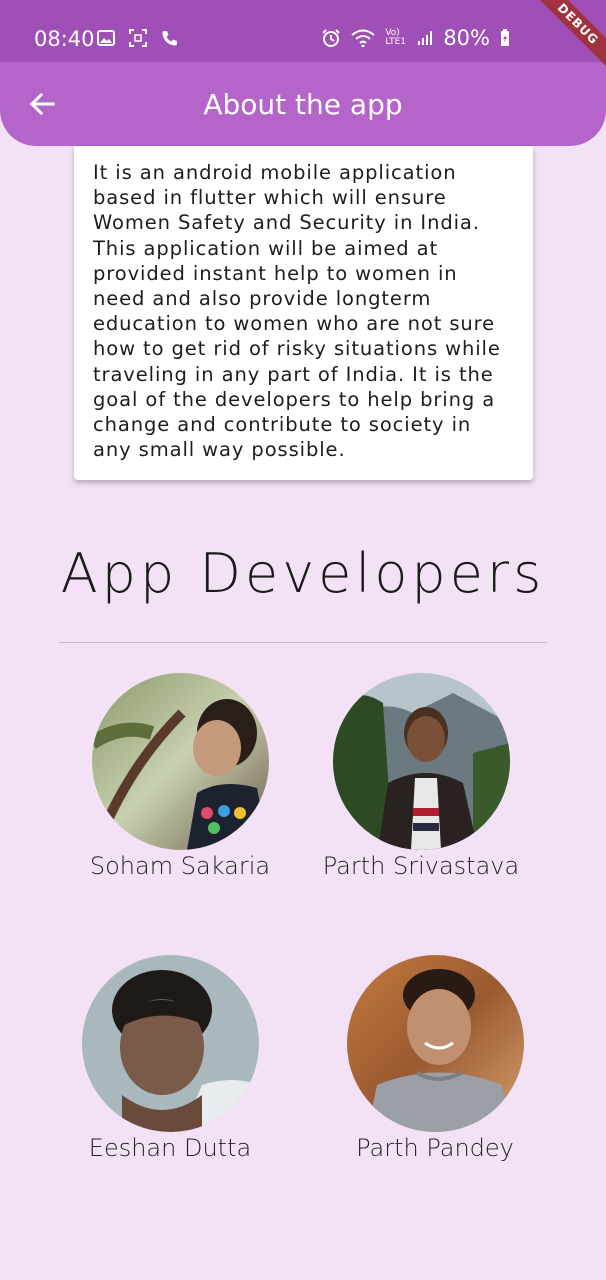 The height and width of the screenshot is (1280, 606). What do you see at coordinates (395, 37) in the screenshot?
I see `network-label: Vo) LTE1` at bounding box center [395, 37].